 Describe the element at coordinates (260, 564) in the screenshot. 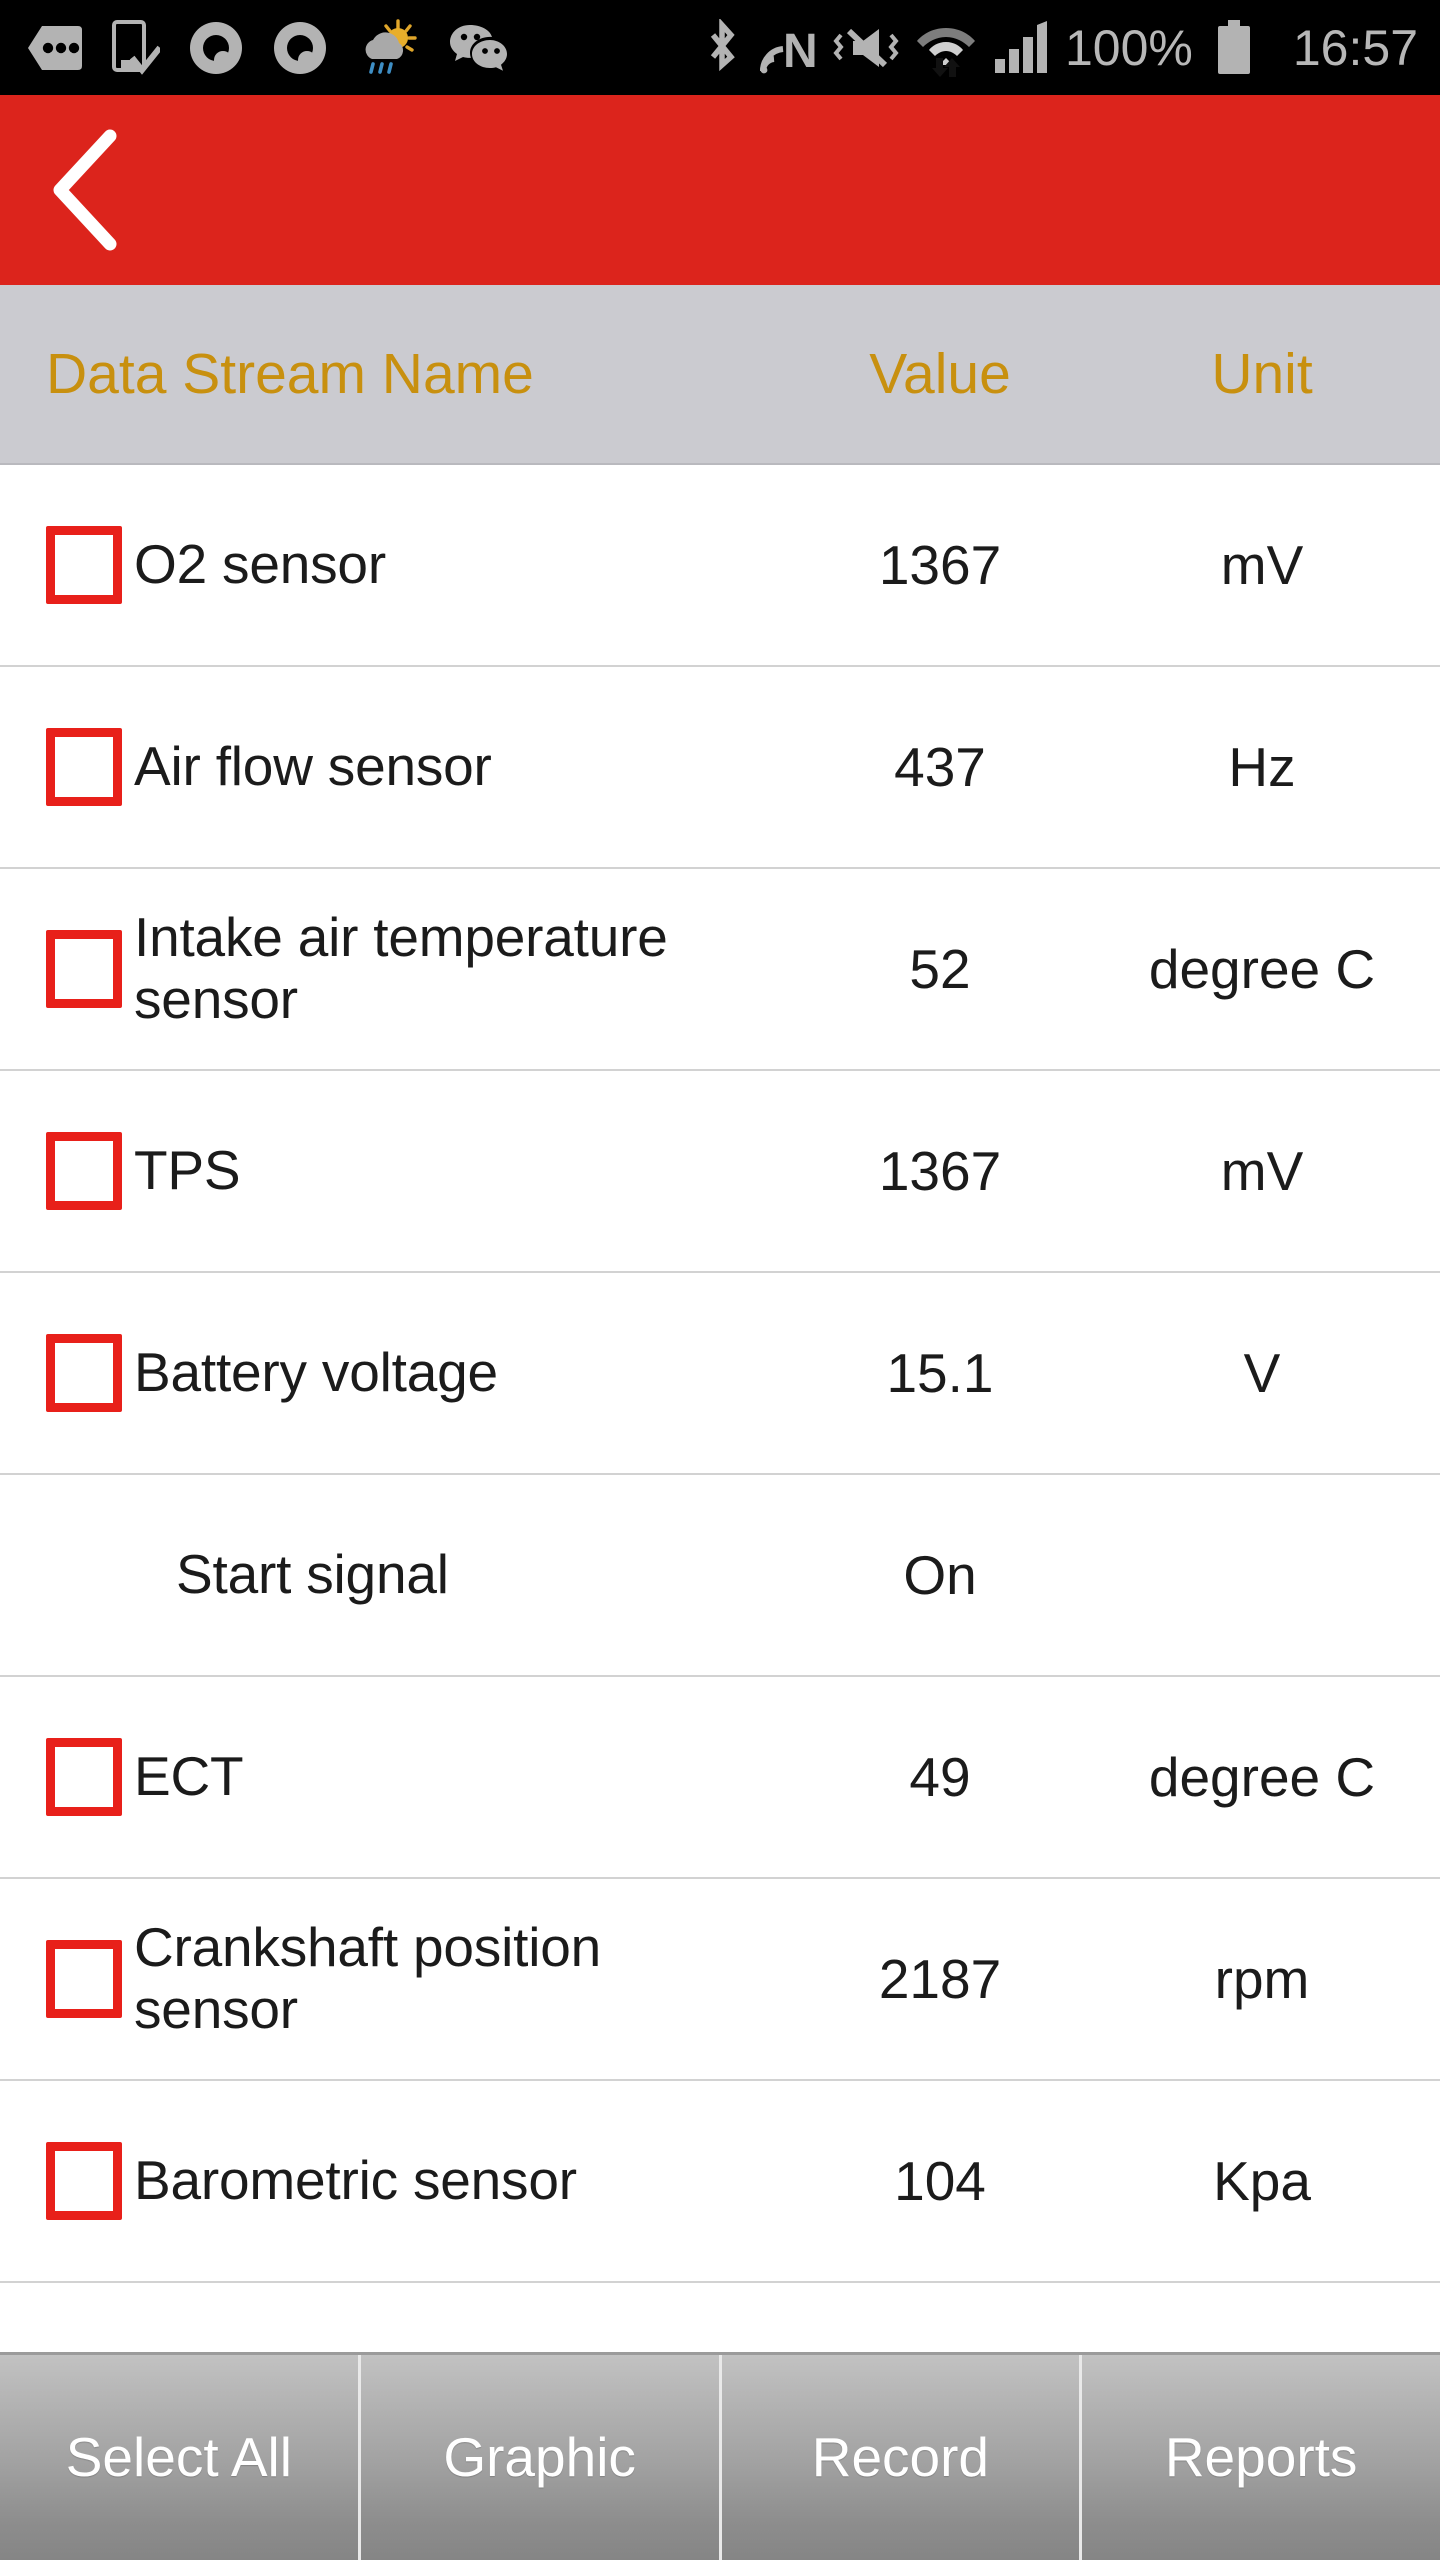

I see `data-stream-name-label: O2 sensor` at that location.